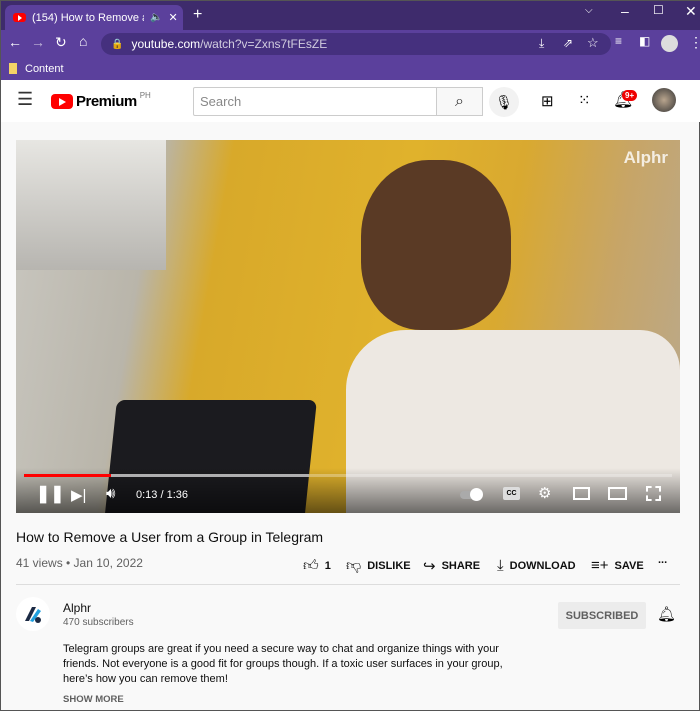 The width and height of the screenshot is (700, 711). I want to click on user-avatar, so click(664, 100).